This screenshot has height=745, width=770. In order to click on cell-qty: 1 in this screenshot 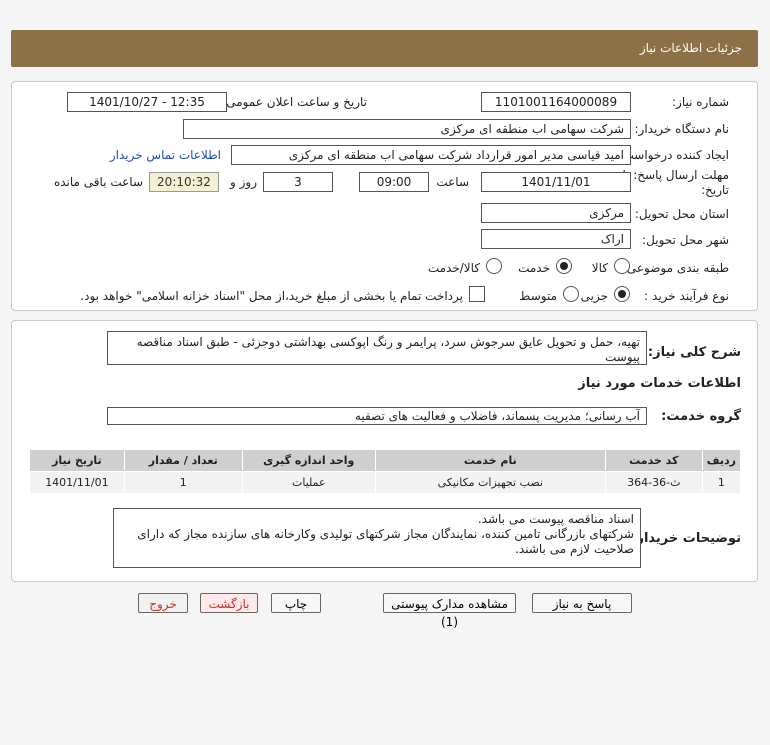, I will do `click(183, 482)`.